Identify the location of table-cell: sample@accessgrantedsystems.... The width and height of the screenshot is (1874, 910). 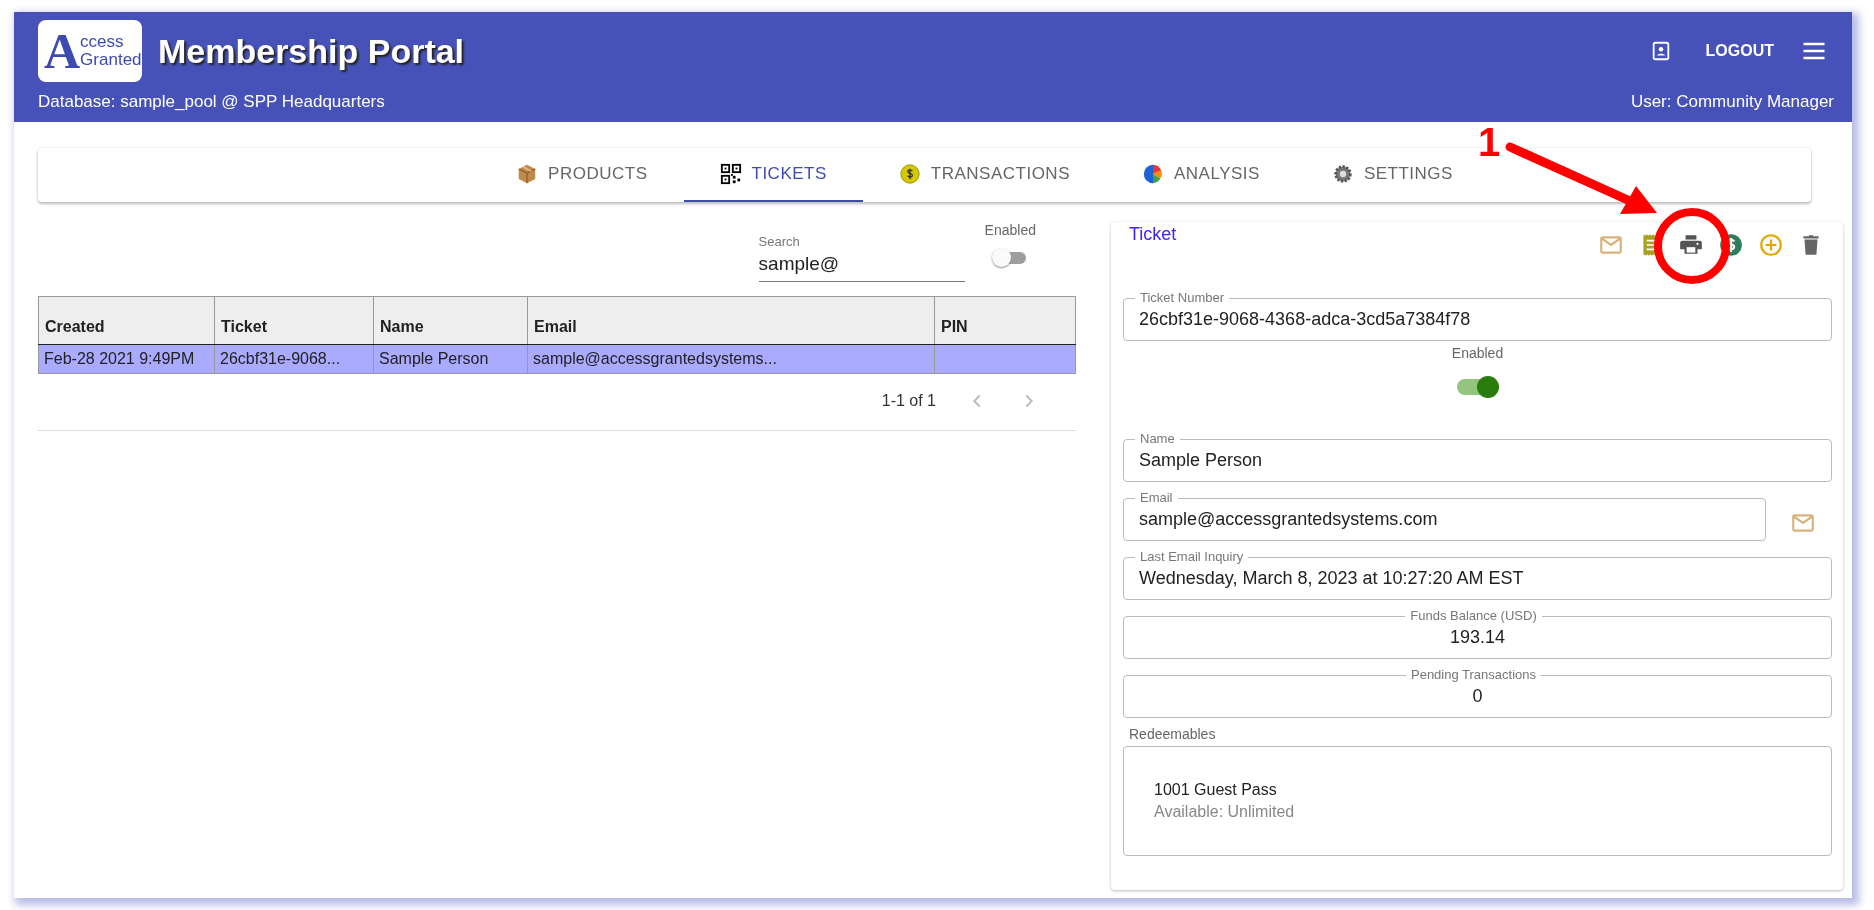
(655, 358).